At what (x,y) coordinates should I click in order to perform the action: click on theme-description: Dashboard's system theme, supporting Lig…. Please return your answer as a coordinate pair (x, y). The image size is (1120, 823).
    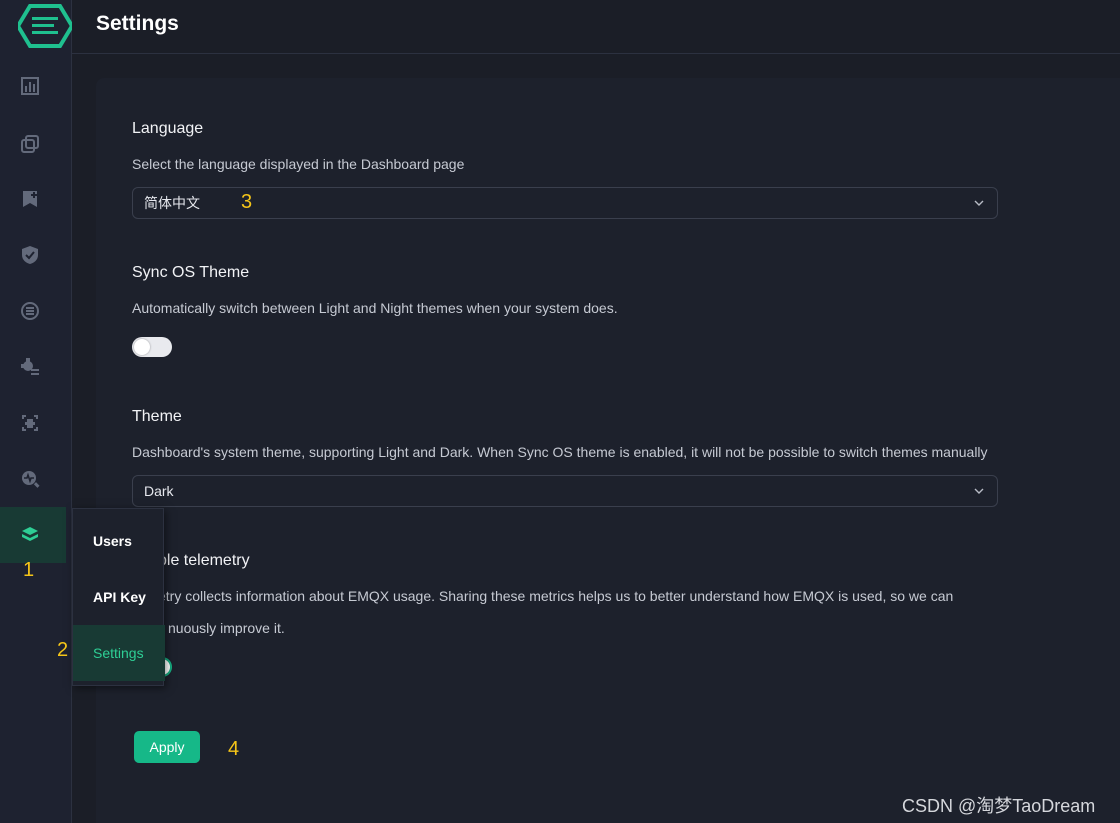
    Looking at the image, I should click on (560, 452).